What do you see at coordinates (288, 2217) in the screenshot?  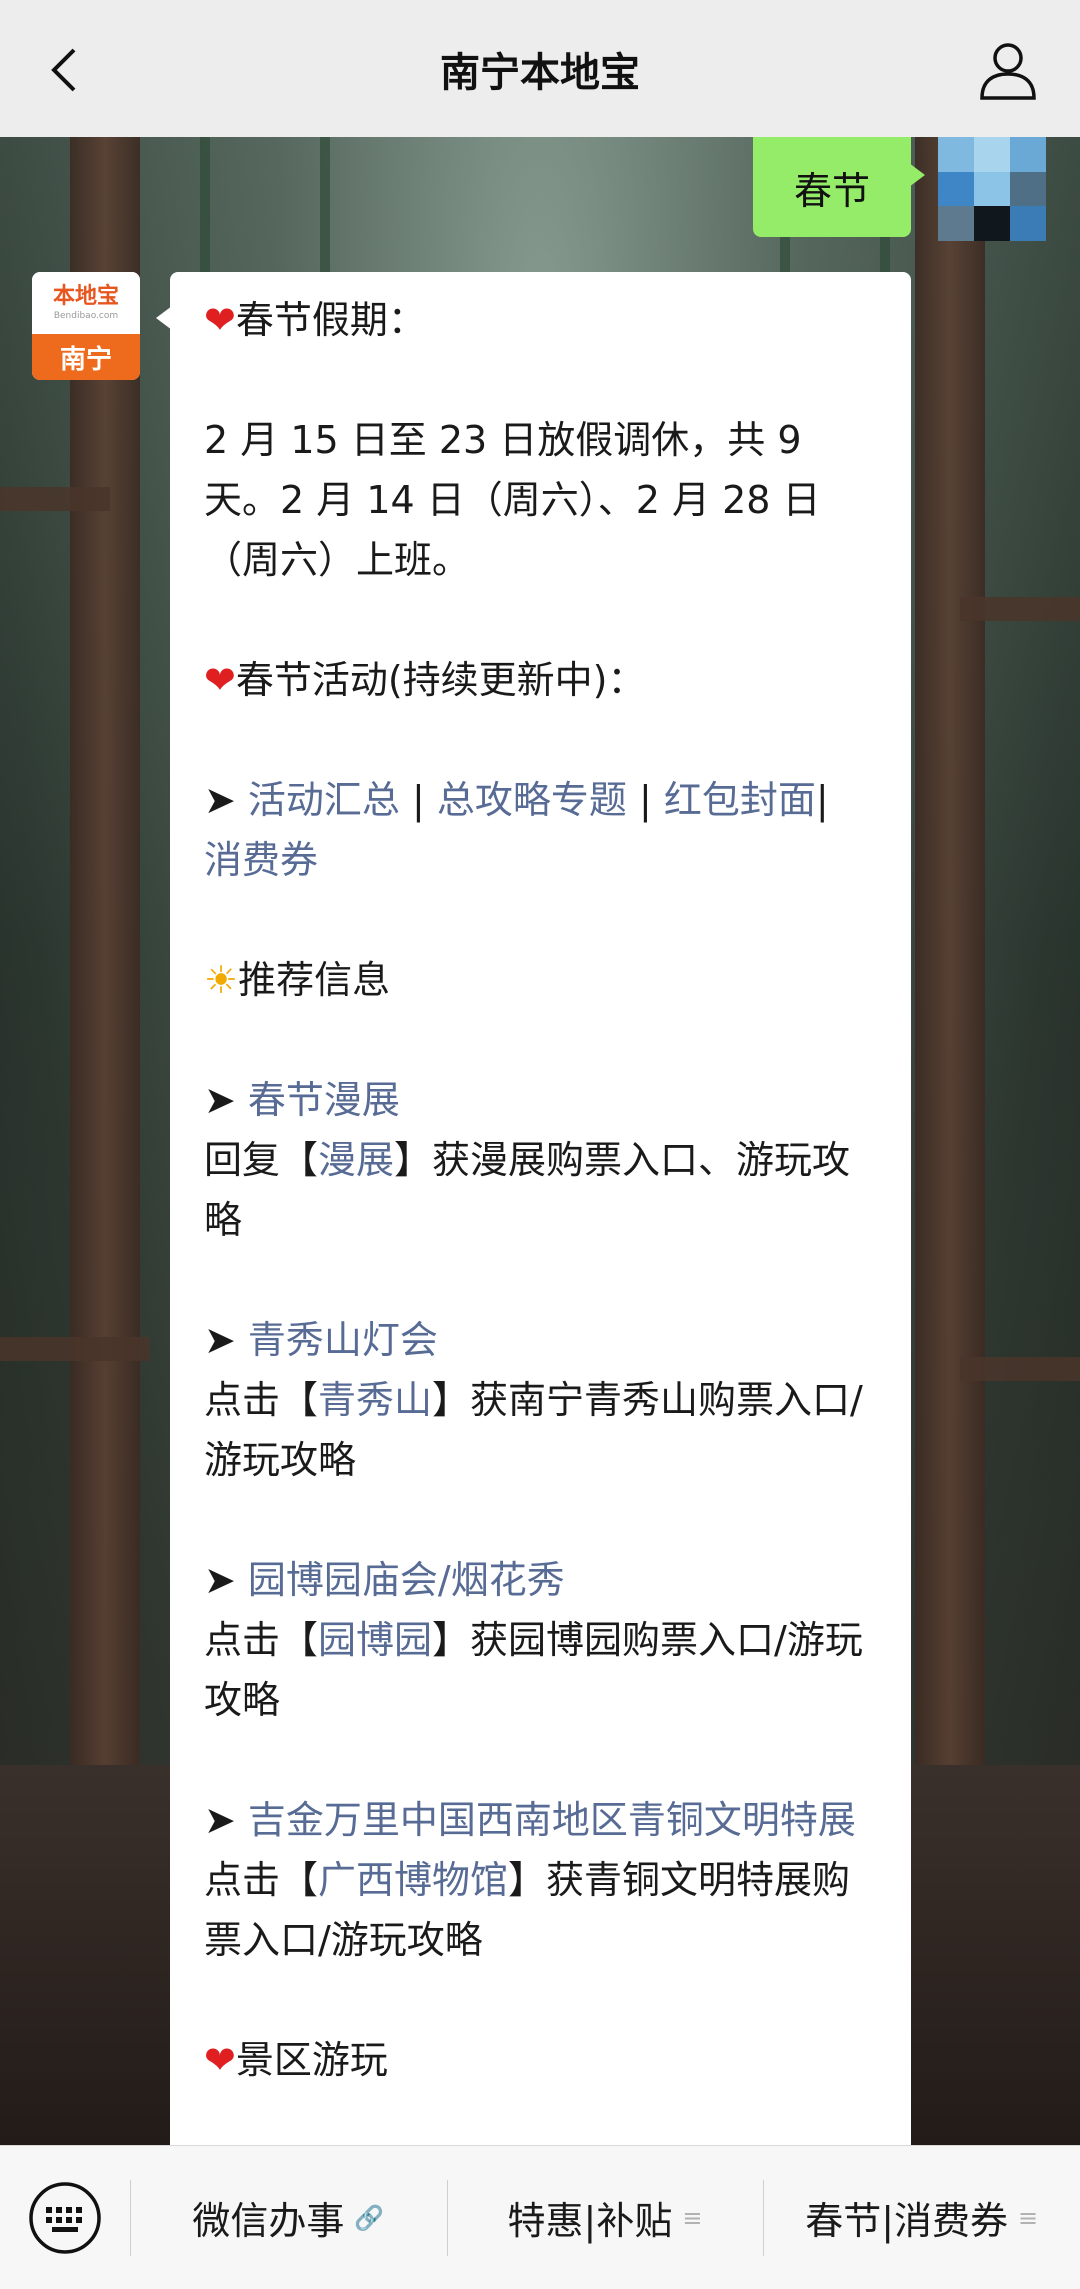 I see `menu-wechat-services: 微信办事 🔗` at bounding box center [288, 2217].